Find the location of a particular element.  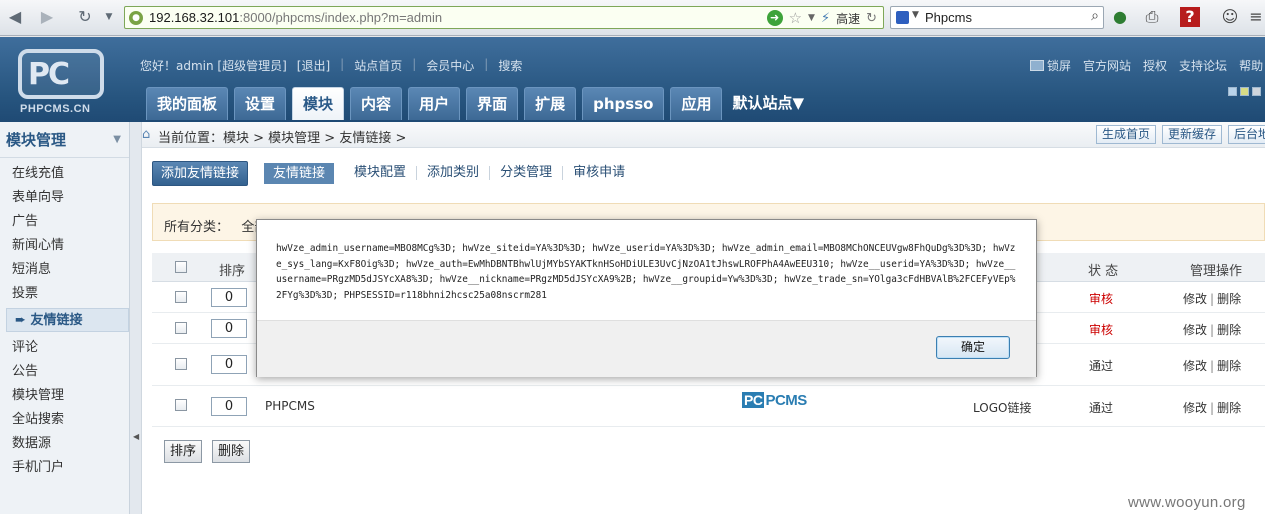

sidebar-item-label: 友情链接 is located at coordinates (56, 320).